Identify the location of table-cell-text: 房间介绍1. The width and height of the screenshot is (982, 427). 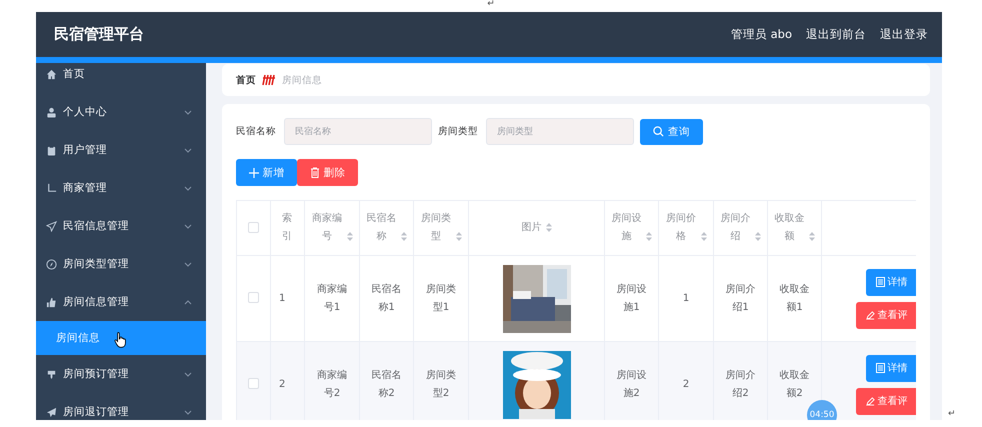
(740, 298).